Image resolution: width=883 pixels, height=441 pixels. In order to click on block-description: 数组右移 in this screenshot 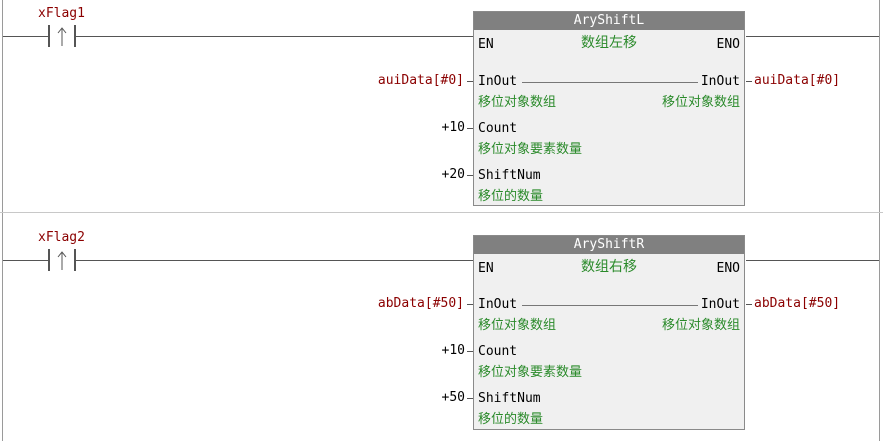, I will do `click(609, 267)`.